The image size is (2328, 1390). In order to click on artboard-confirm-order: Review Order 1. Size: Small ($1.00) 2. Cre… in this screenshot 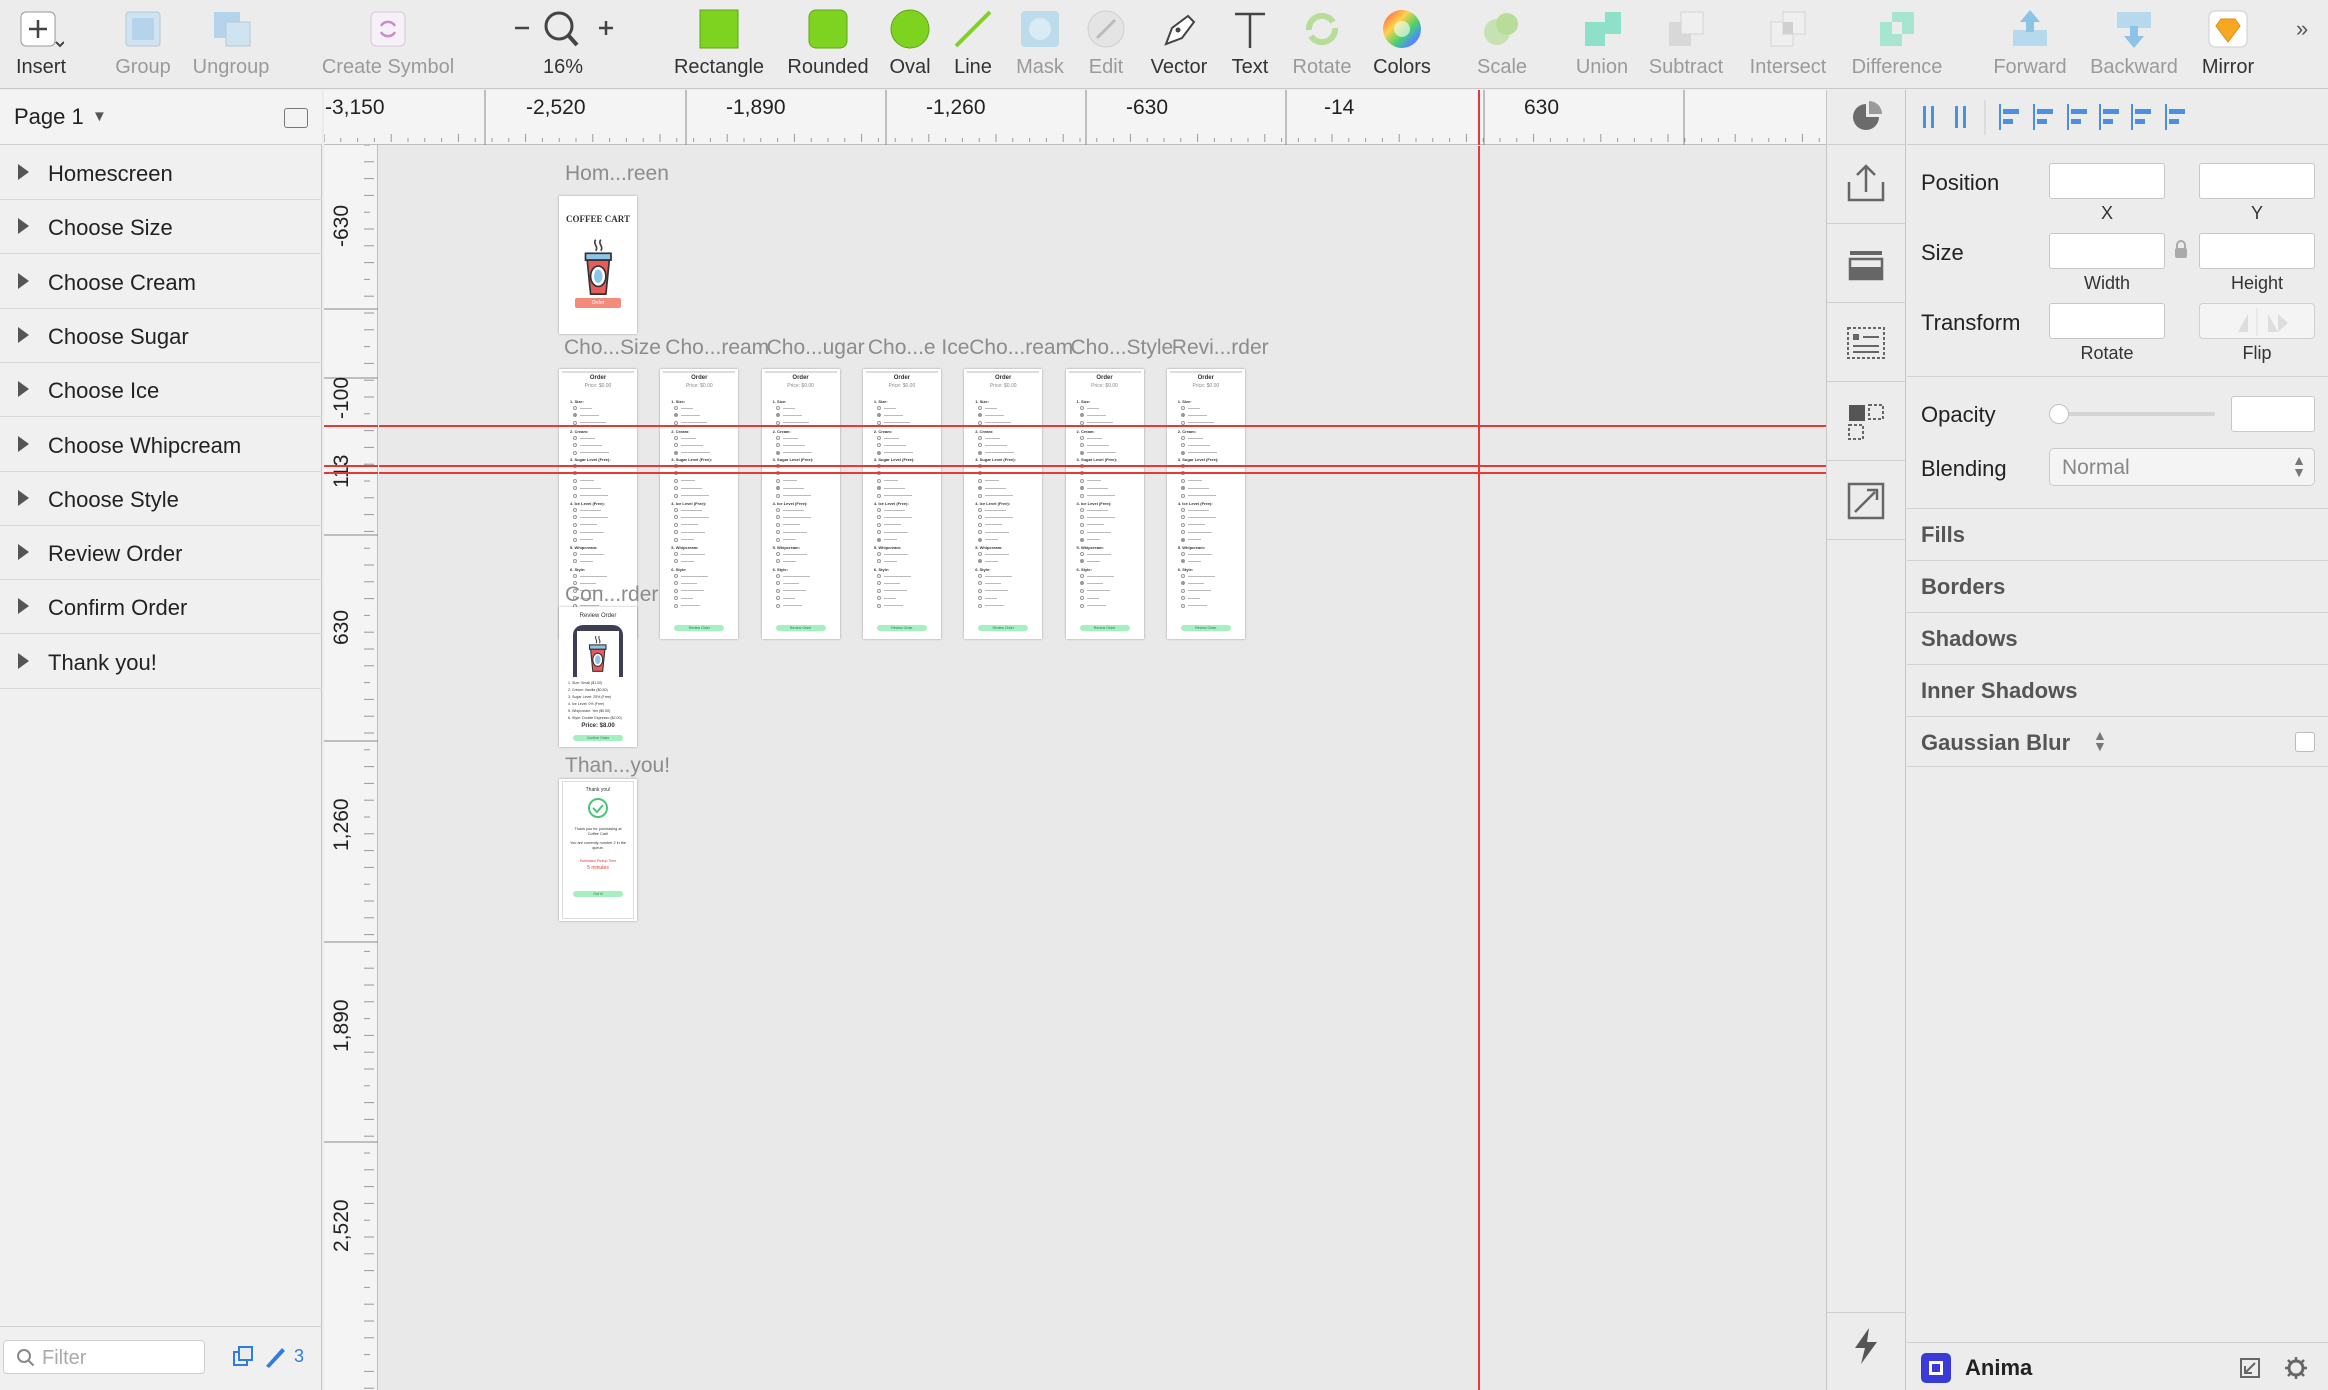, I will do `click(598, 677)`.